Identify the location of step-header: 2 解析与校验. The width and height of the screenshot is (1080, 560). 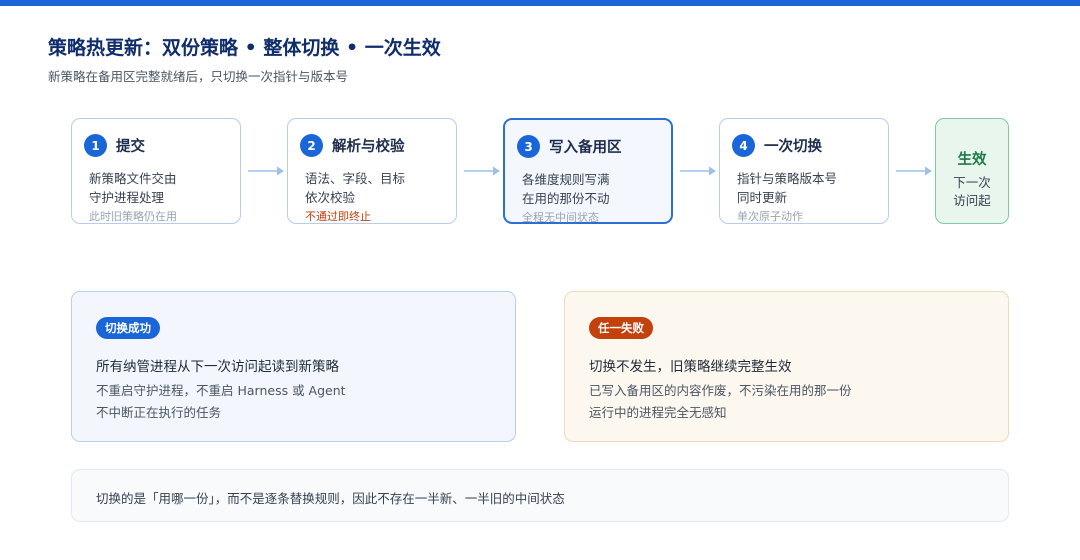
(352, 145).